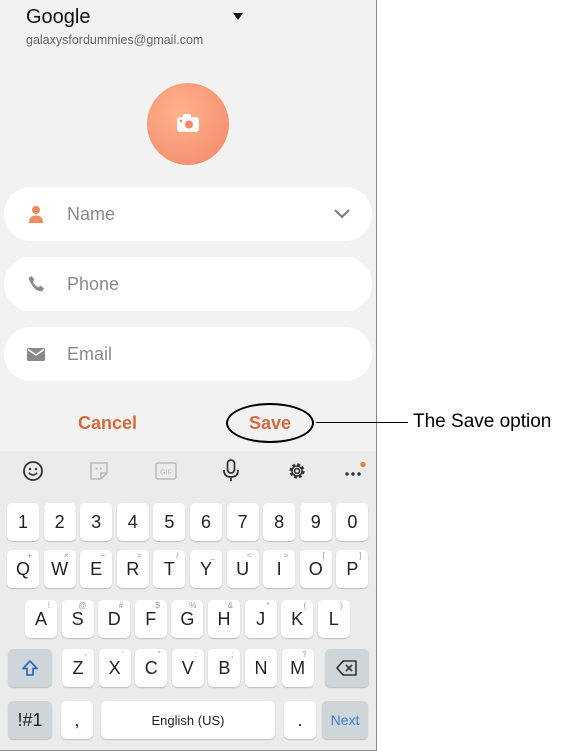  What do you see at coordinates (352, 569) in the screenshot?
I see `key-letter-p: P]` at bounding box center [352, 569].